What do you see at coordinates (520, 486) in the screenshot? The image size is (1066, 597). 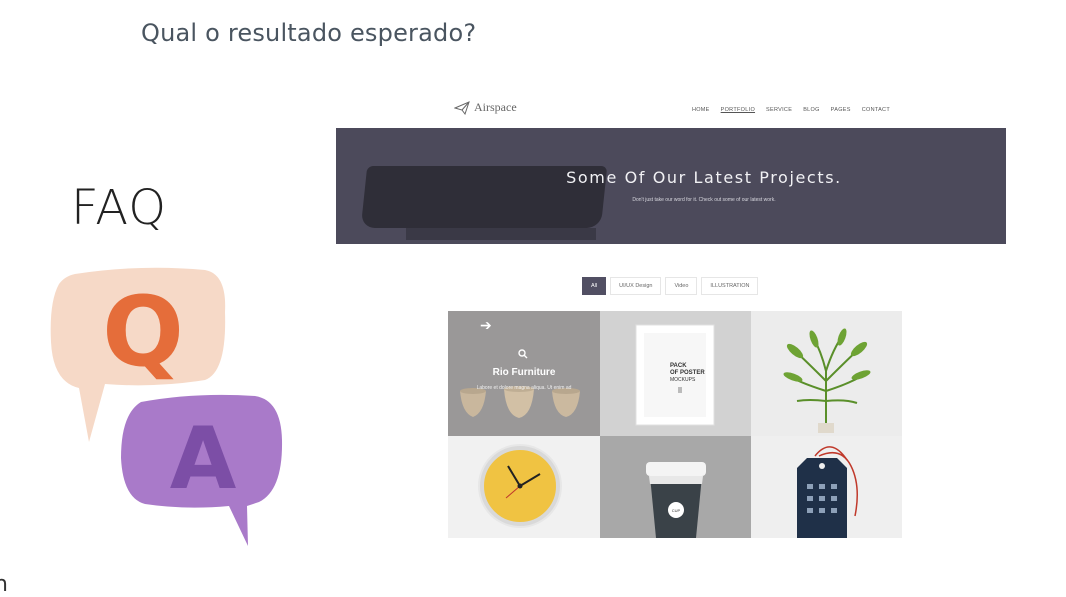 I see `clock-image` at bounding box center [520, 486].